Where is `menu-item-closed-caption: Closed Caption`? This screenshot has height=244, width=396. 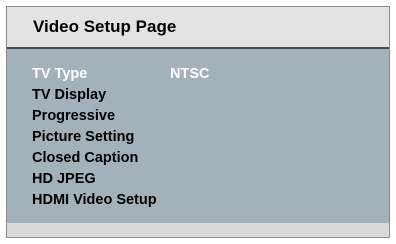
menu-item-closed-caption: Closed Caption is located at coordinates (202, 158).